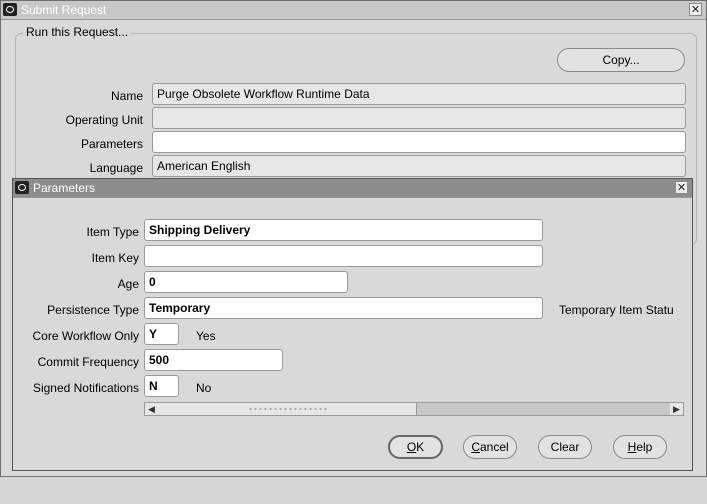 This screenshot has height=504, width=707. Describe the element at coordinates (116, 168) in the screenshot. I see `language-label: Language` at that location.